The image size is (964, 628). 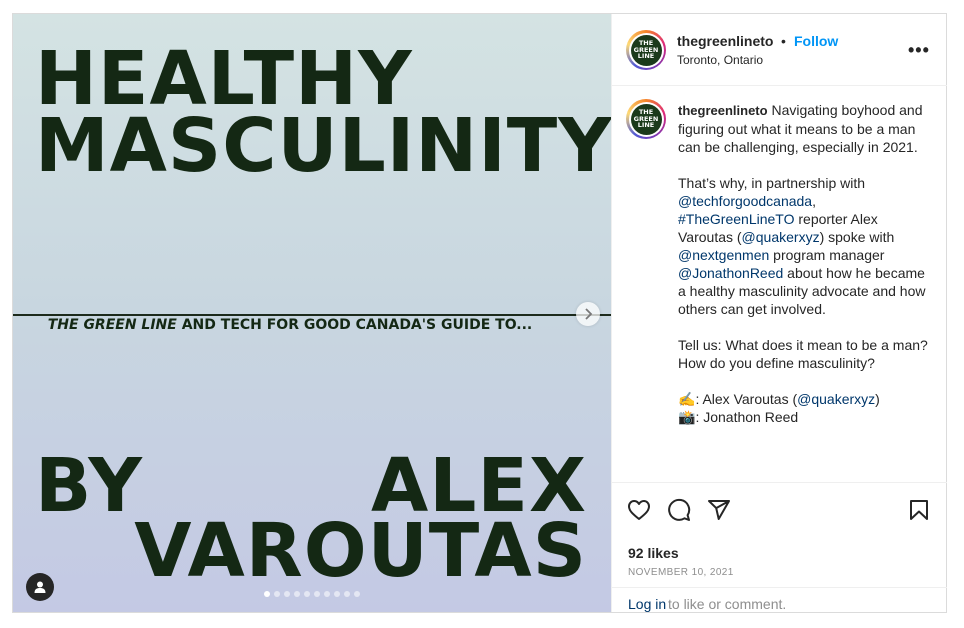 I want to click on like-button, so click(x=639, y=510).